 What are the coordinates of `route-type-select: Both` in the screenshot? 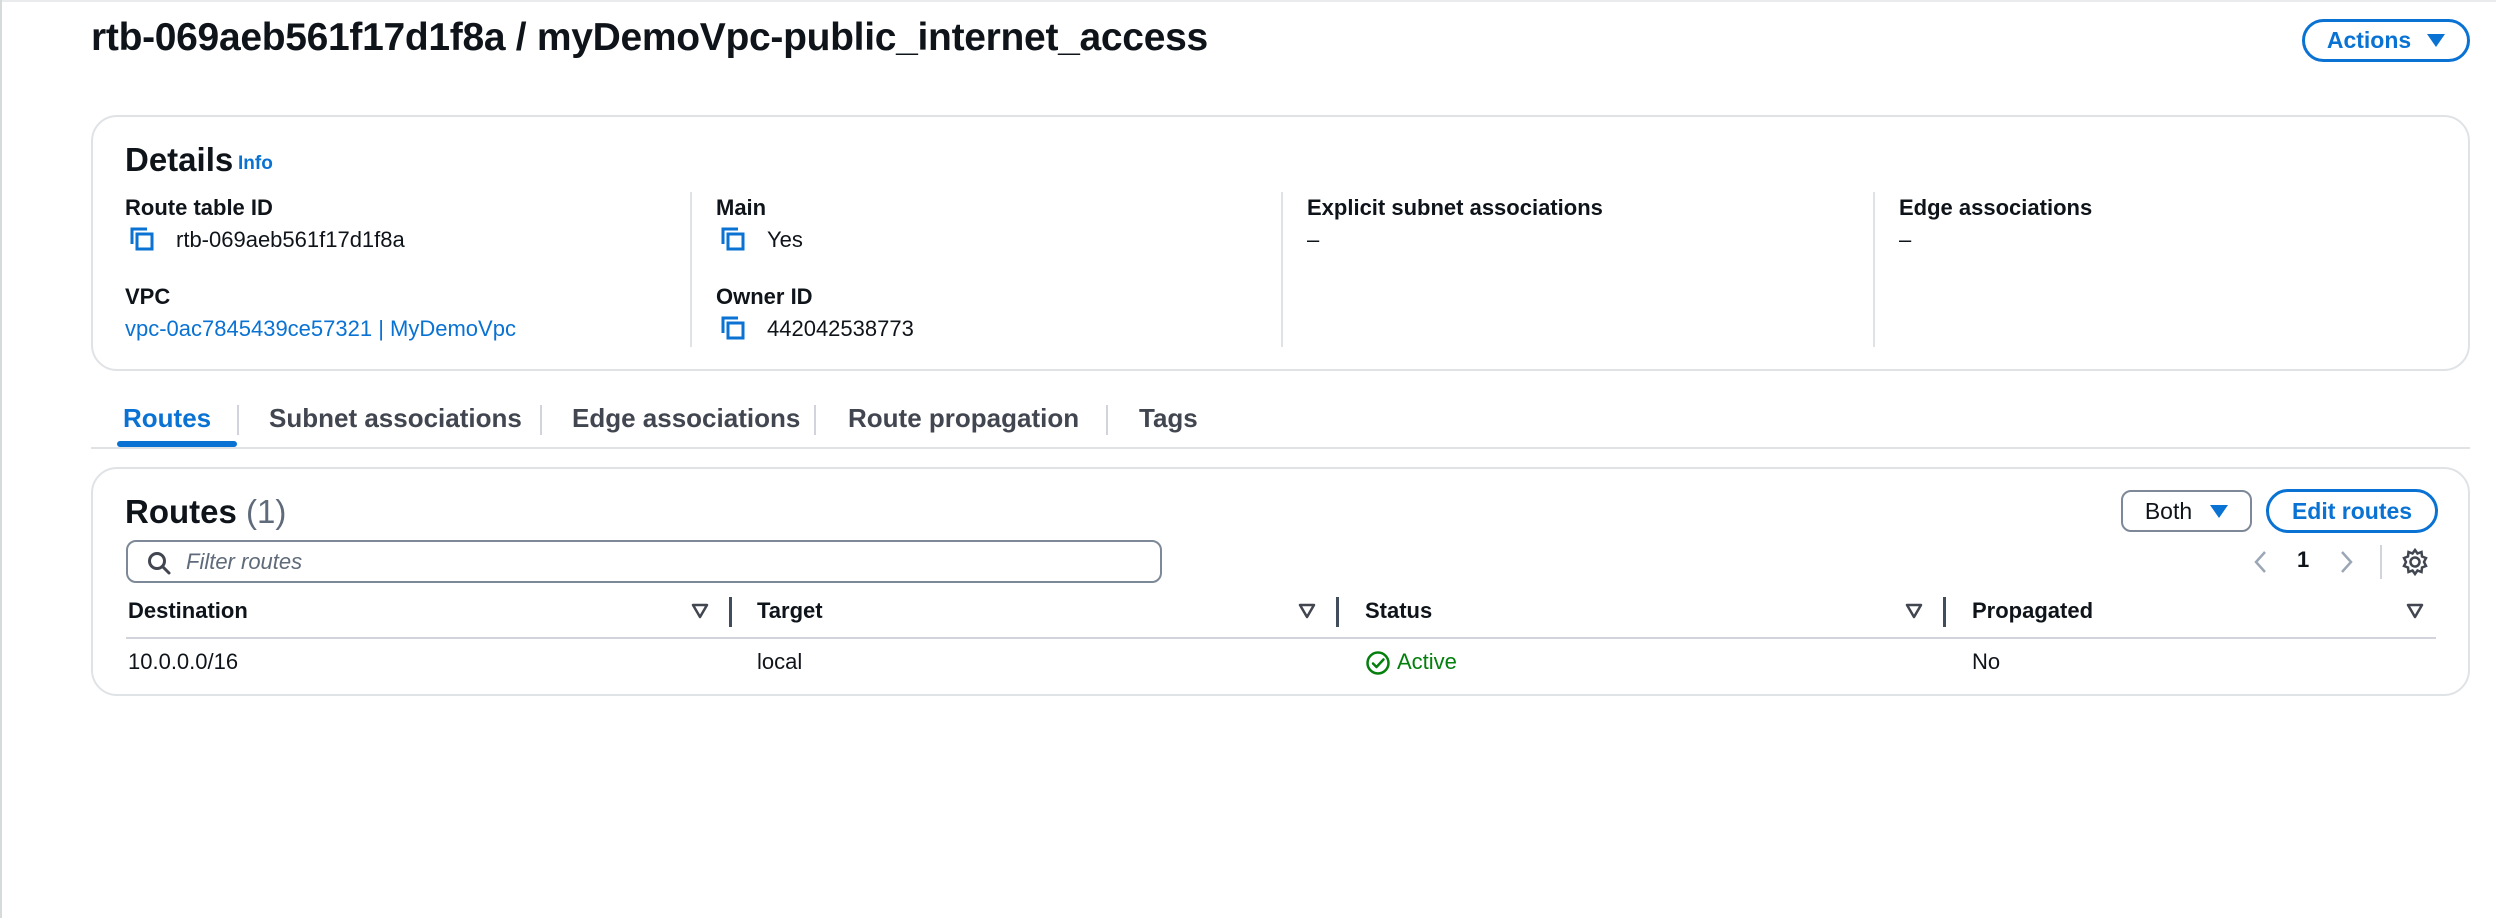 It's located at (2186, 511).